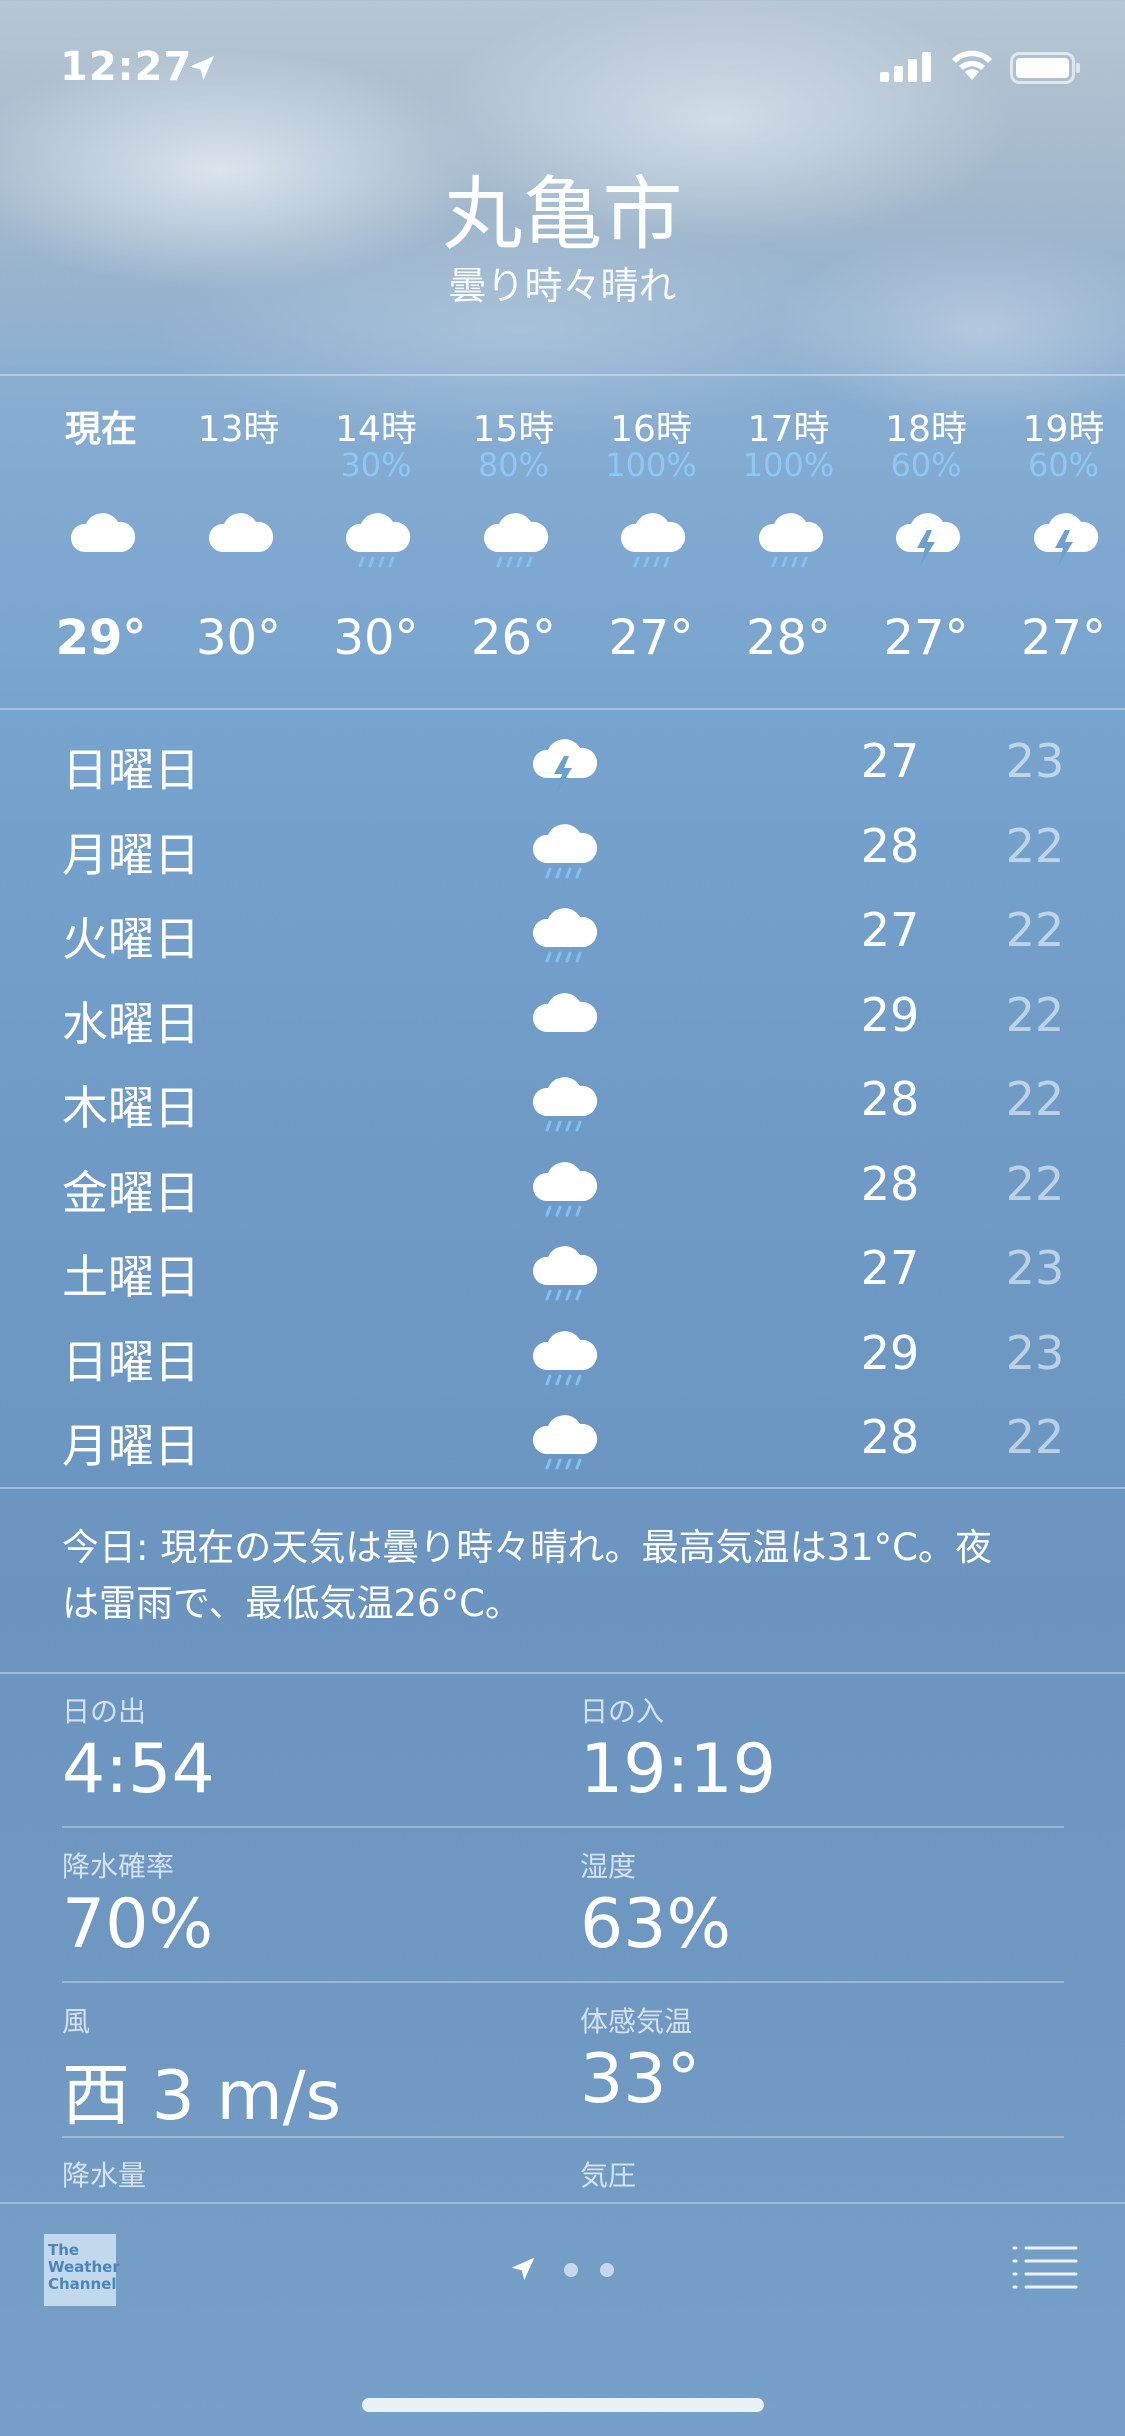 The height and width of the screenshot is (2436, 1125). I want to click on detail-label: 日の入, so click(622, 1711).